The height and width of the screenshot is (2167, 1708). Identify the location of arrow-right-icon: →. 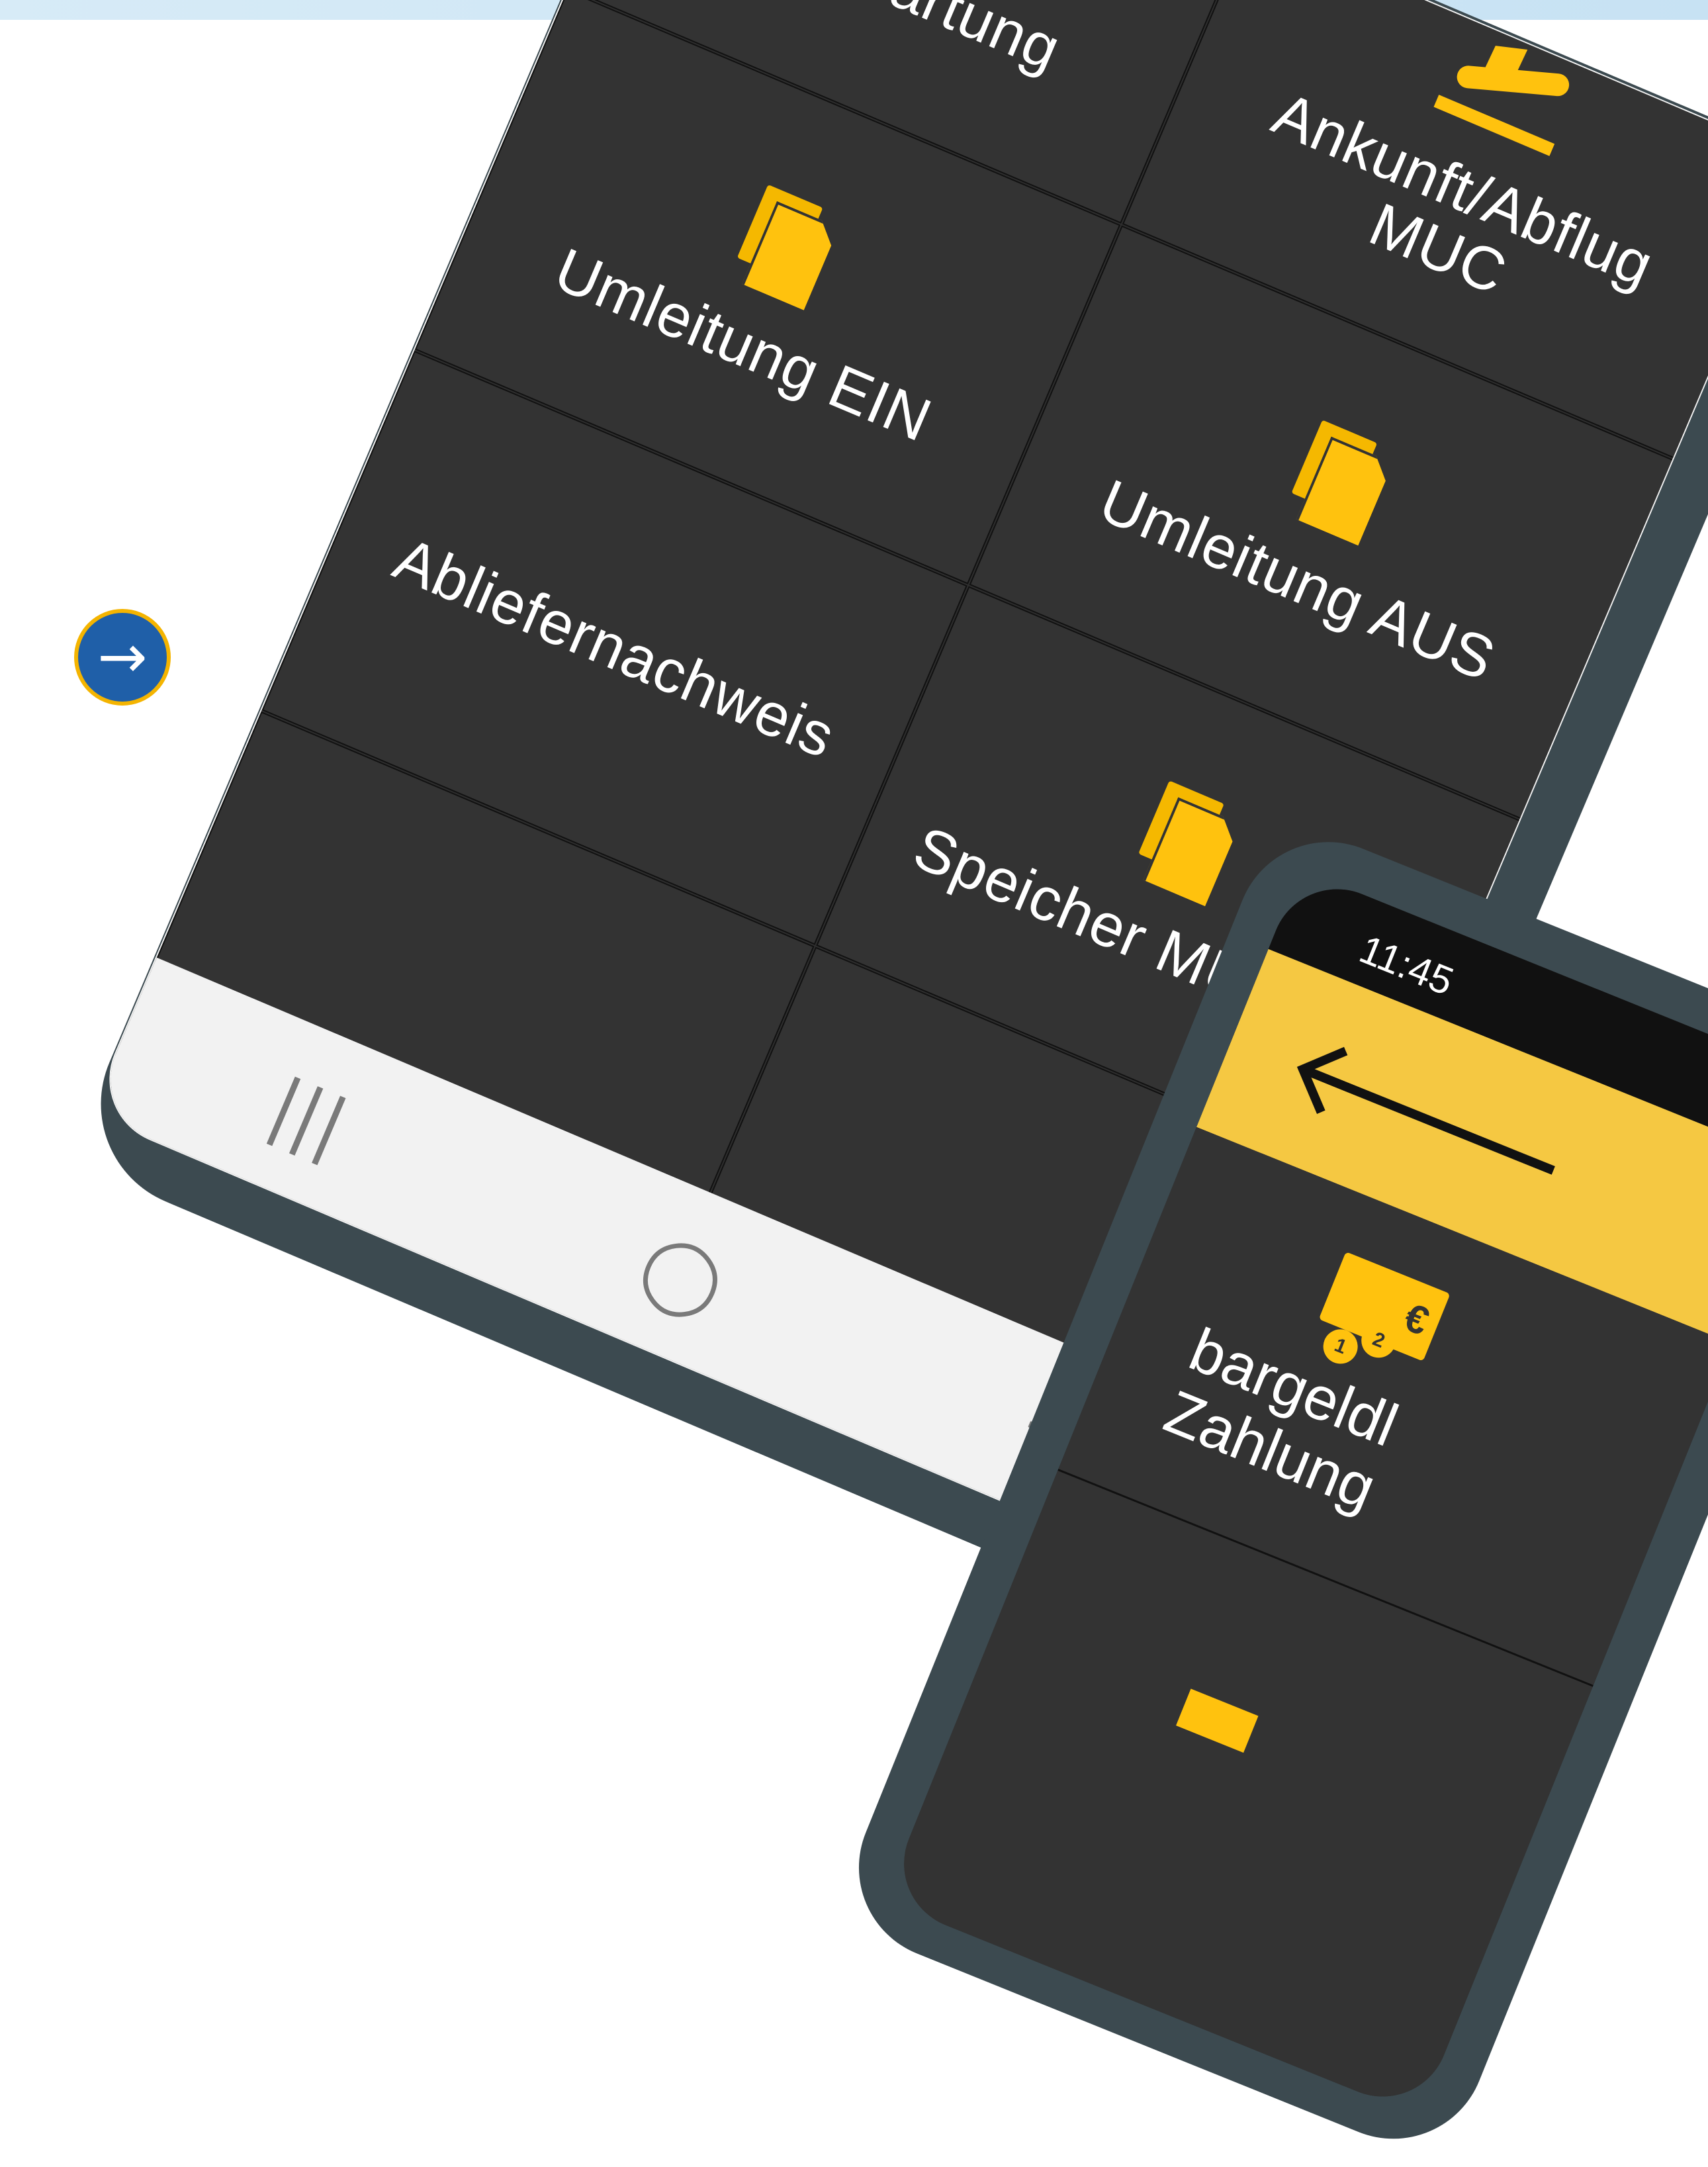
(122, 657).